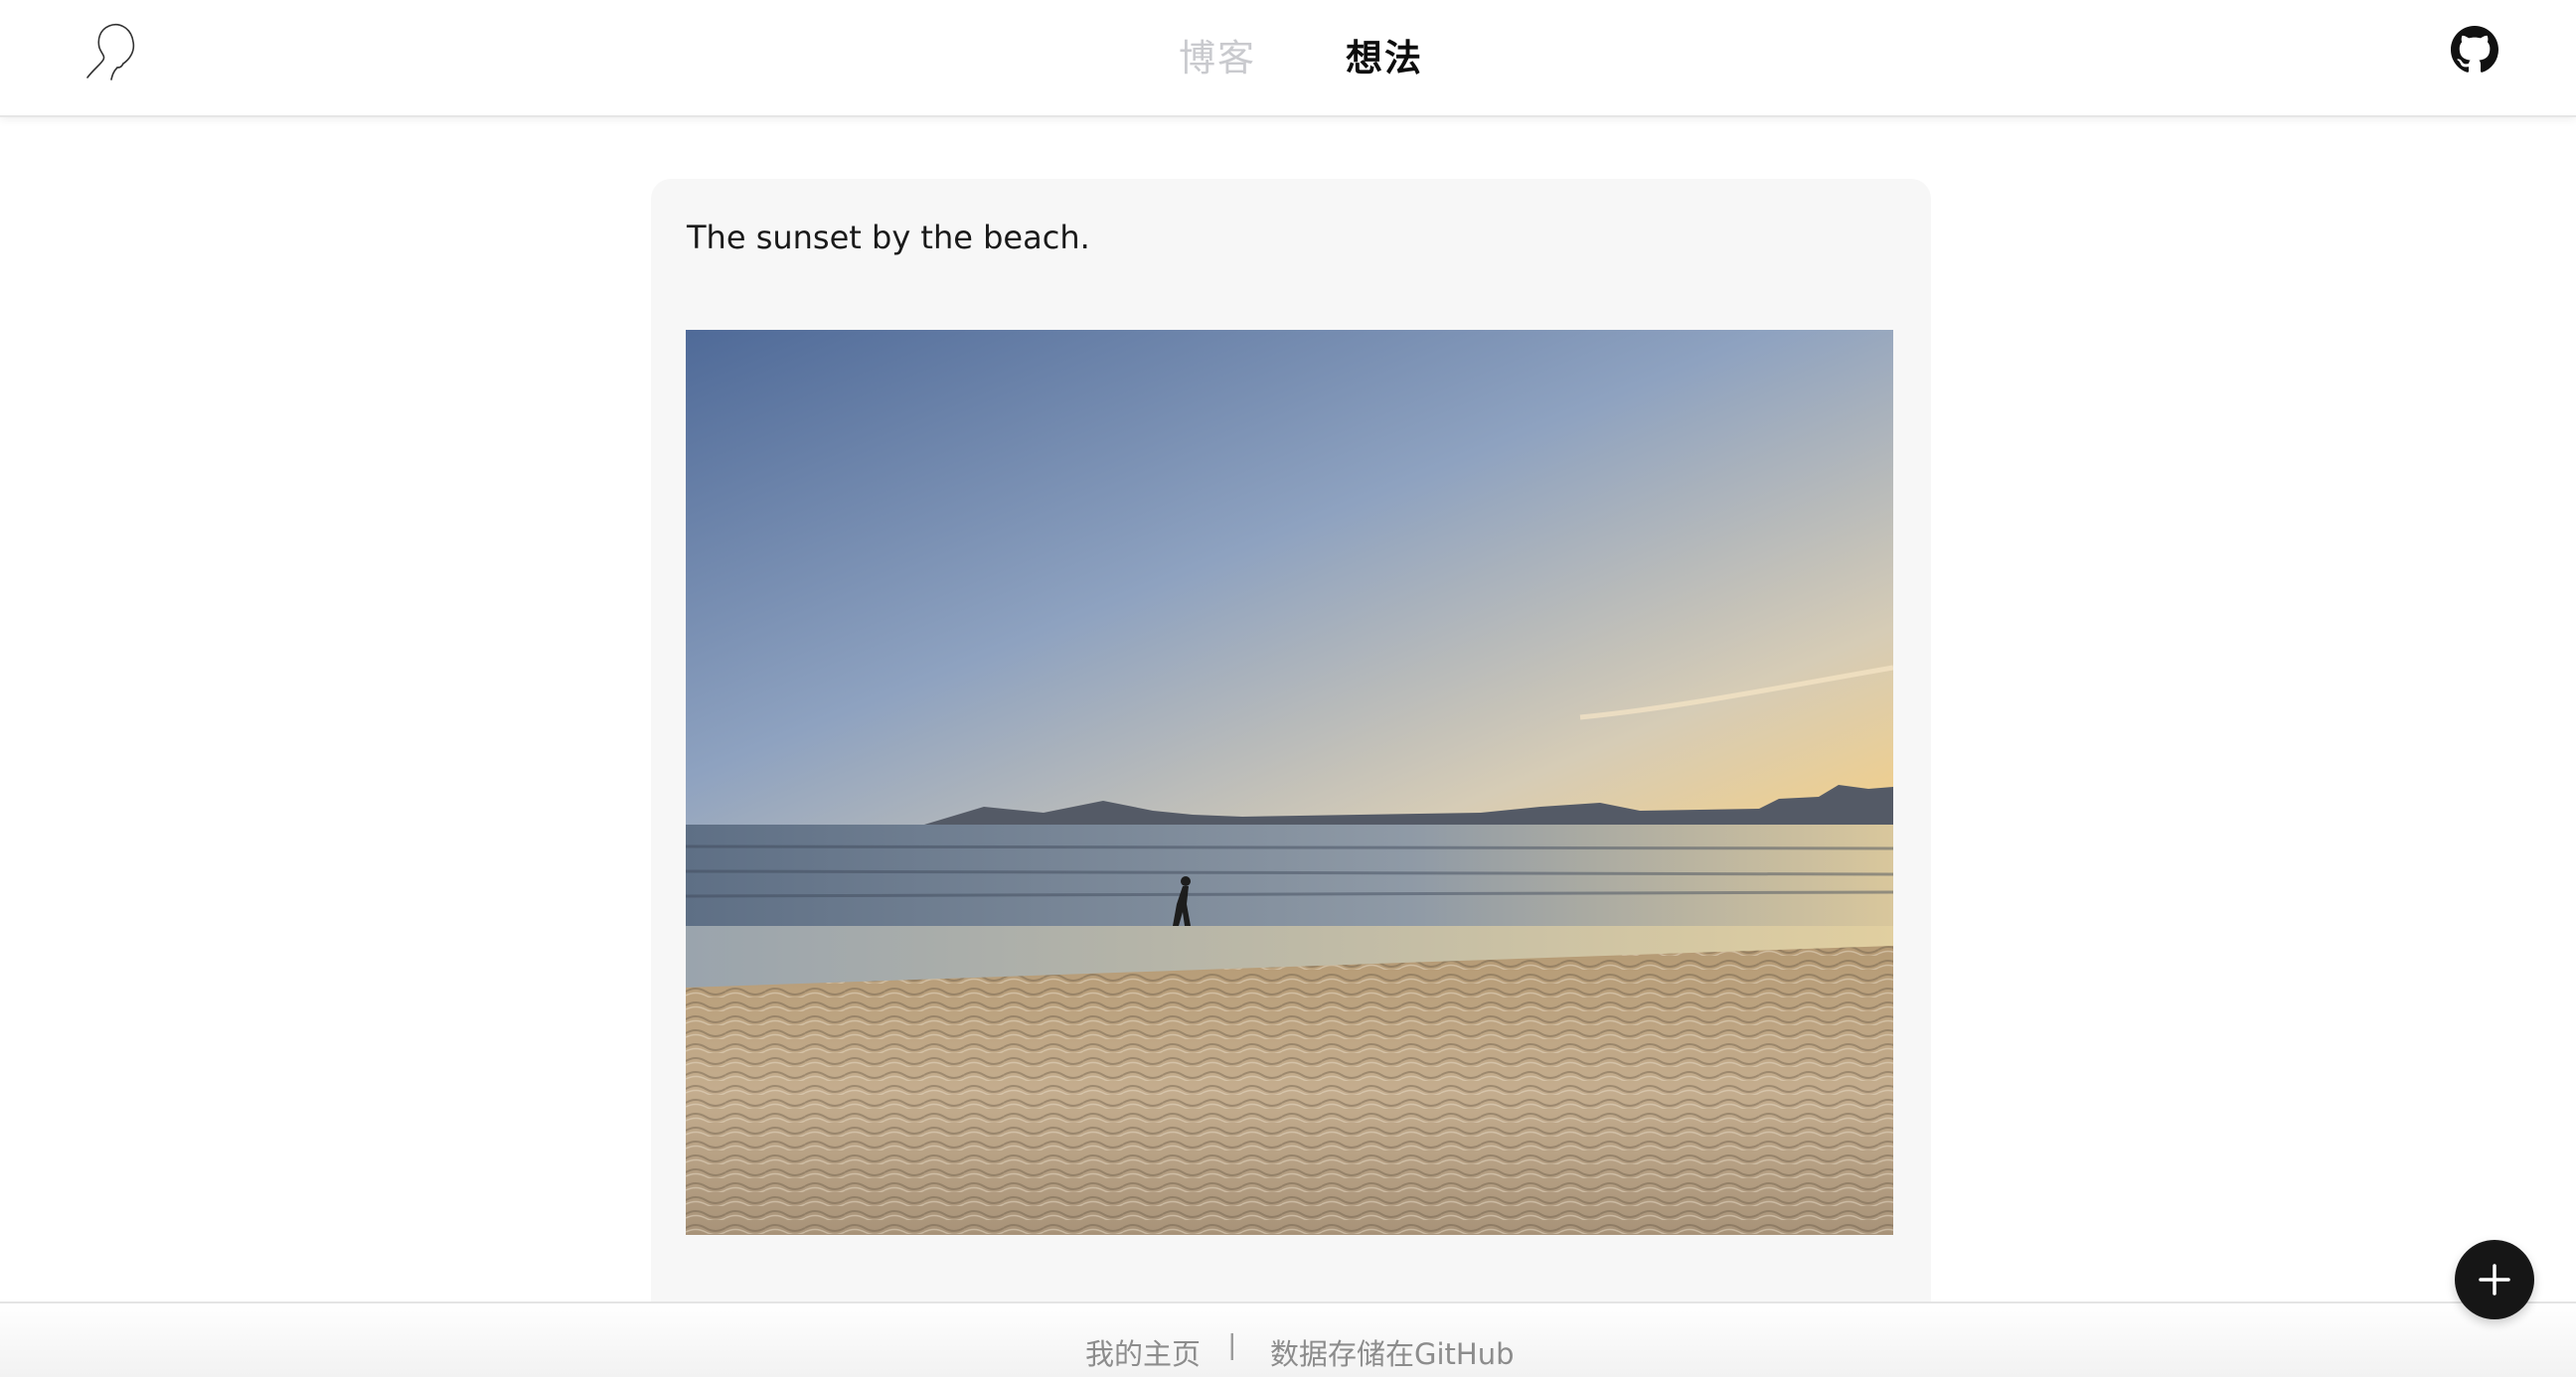  Describe the element at coordinates (888, 237) in the screenshot. I see `post-text: The sunset by the beach.` at that location.